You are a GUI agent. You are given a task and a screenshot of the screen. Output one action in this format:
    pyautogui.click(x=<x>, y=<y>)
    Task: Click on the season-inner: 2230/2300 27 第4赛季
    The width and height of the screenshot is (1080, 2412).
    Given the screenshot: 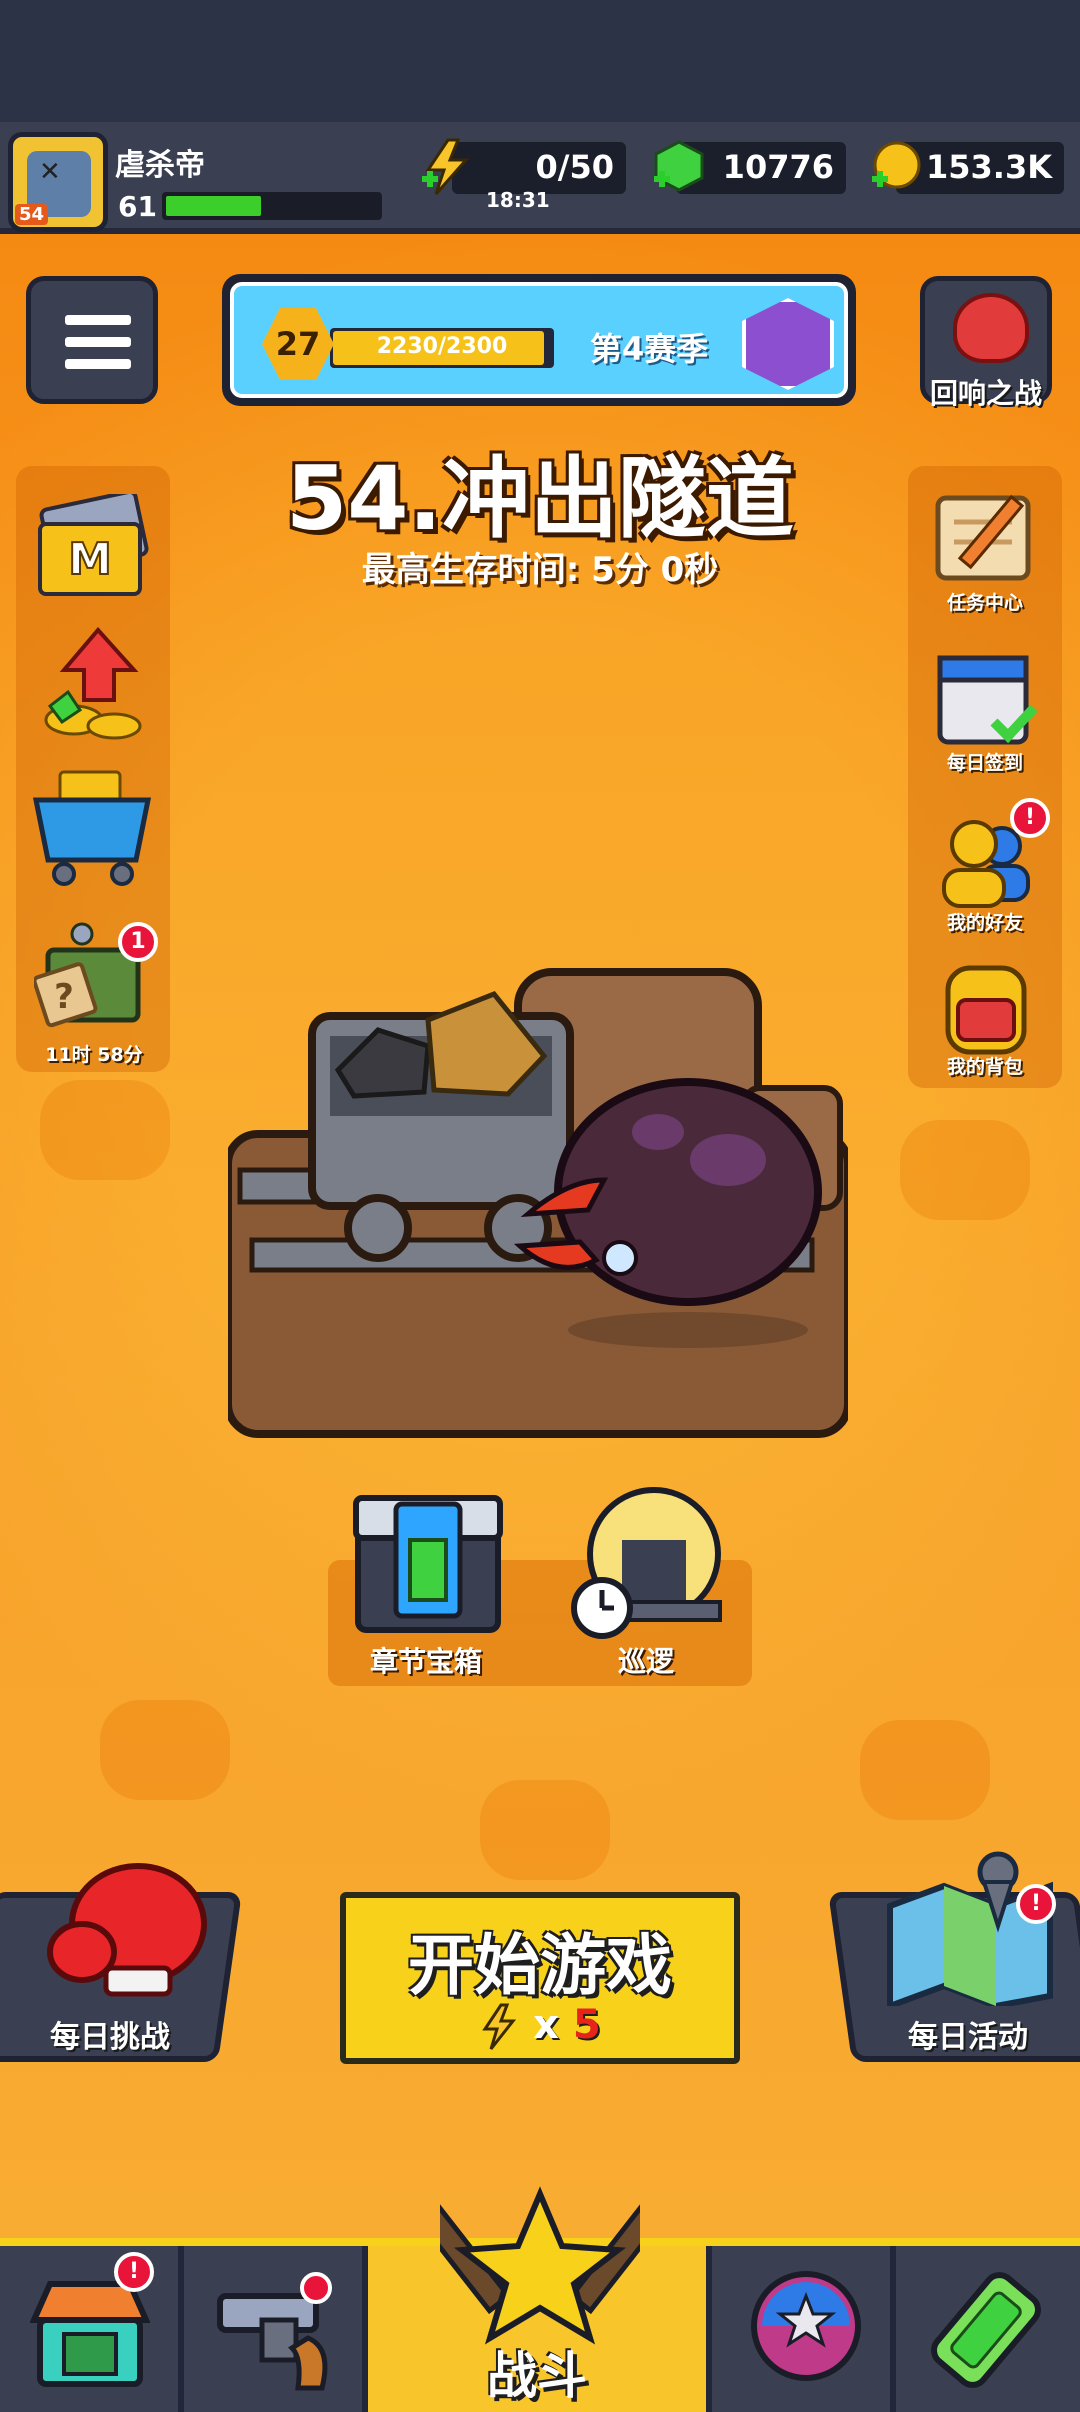 What is the action you would take?
    pyautogui.click(x=539, y=340)
    